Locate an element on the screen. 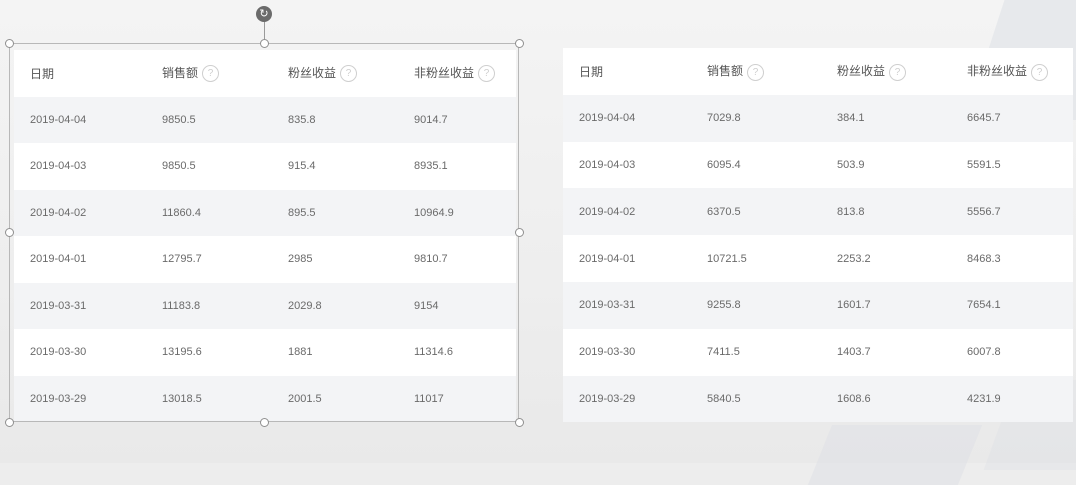 Image resolution: width=1076 pixels, height=485 pixels. table-cell: 10721.5 is located at coordinates (727, 258).